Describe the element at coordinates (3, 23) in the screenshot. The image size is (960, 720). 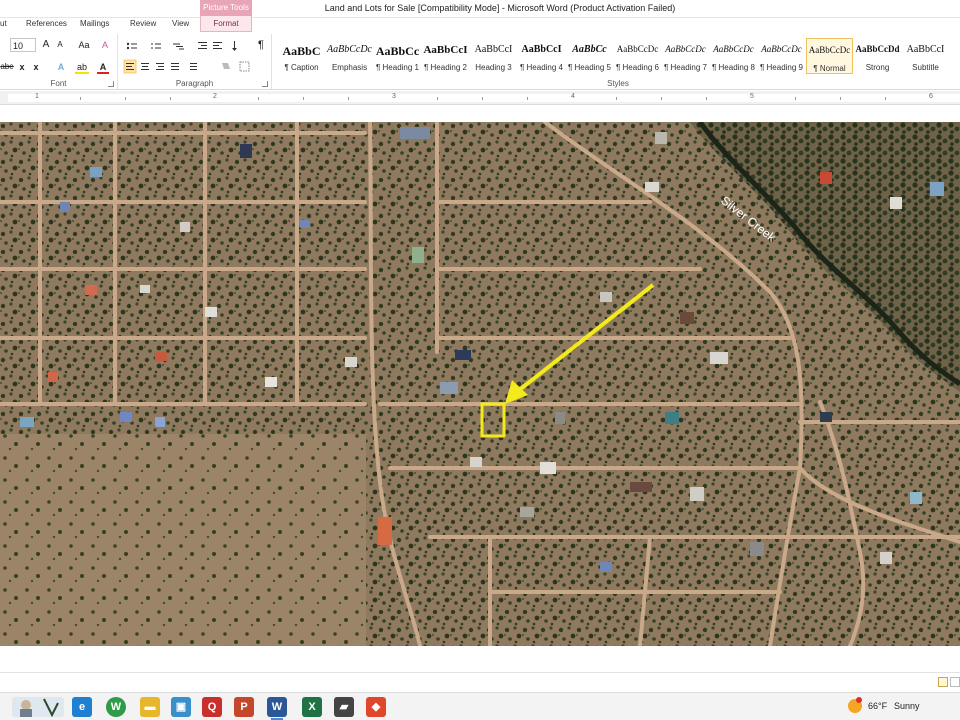
I see `tab-layout: ut` at that location.